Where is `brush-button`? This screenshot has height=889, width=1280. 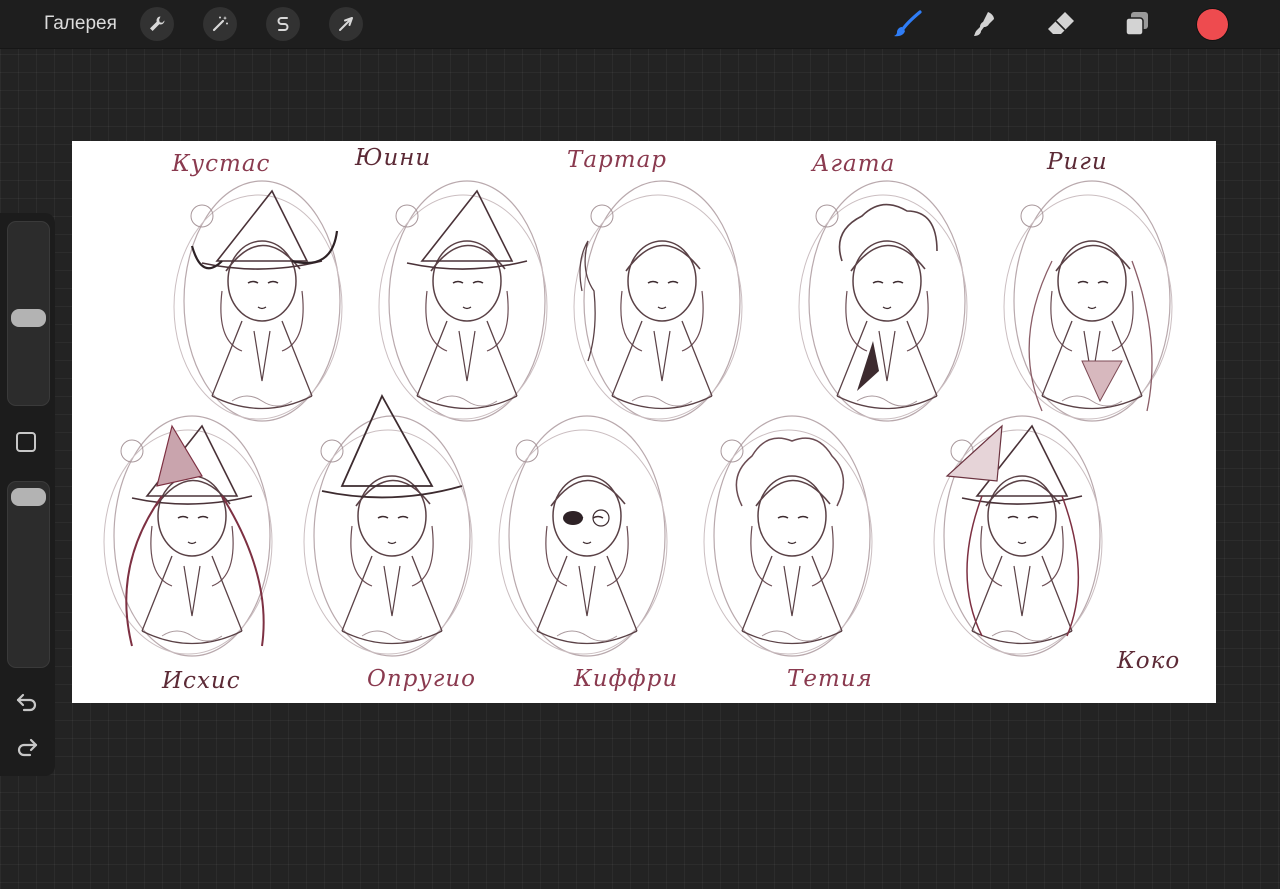
brush-button is located at coordinates (908, 24).